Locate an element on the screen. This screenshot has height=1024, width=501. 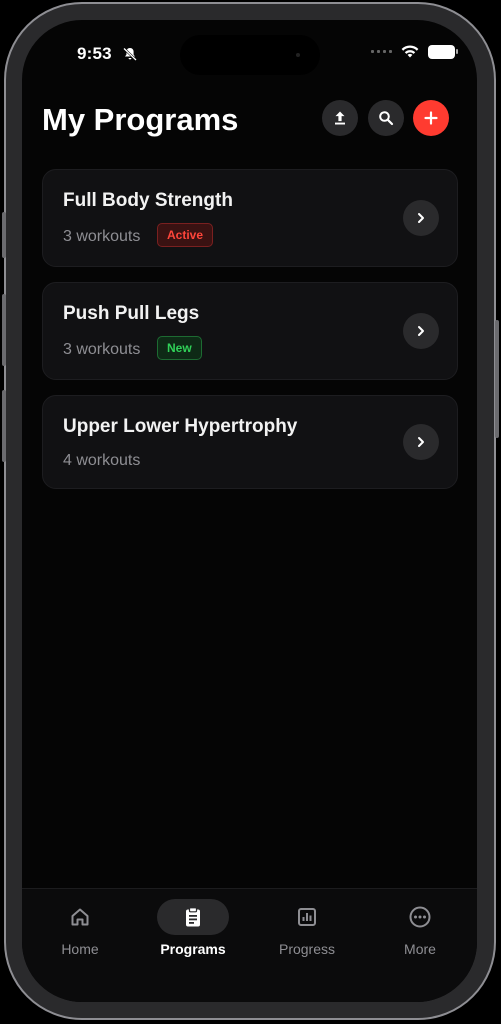
program-name: Upper Lower Hypertrophy is located at coordinates (180, 426).